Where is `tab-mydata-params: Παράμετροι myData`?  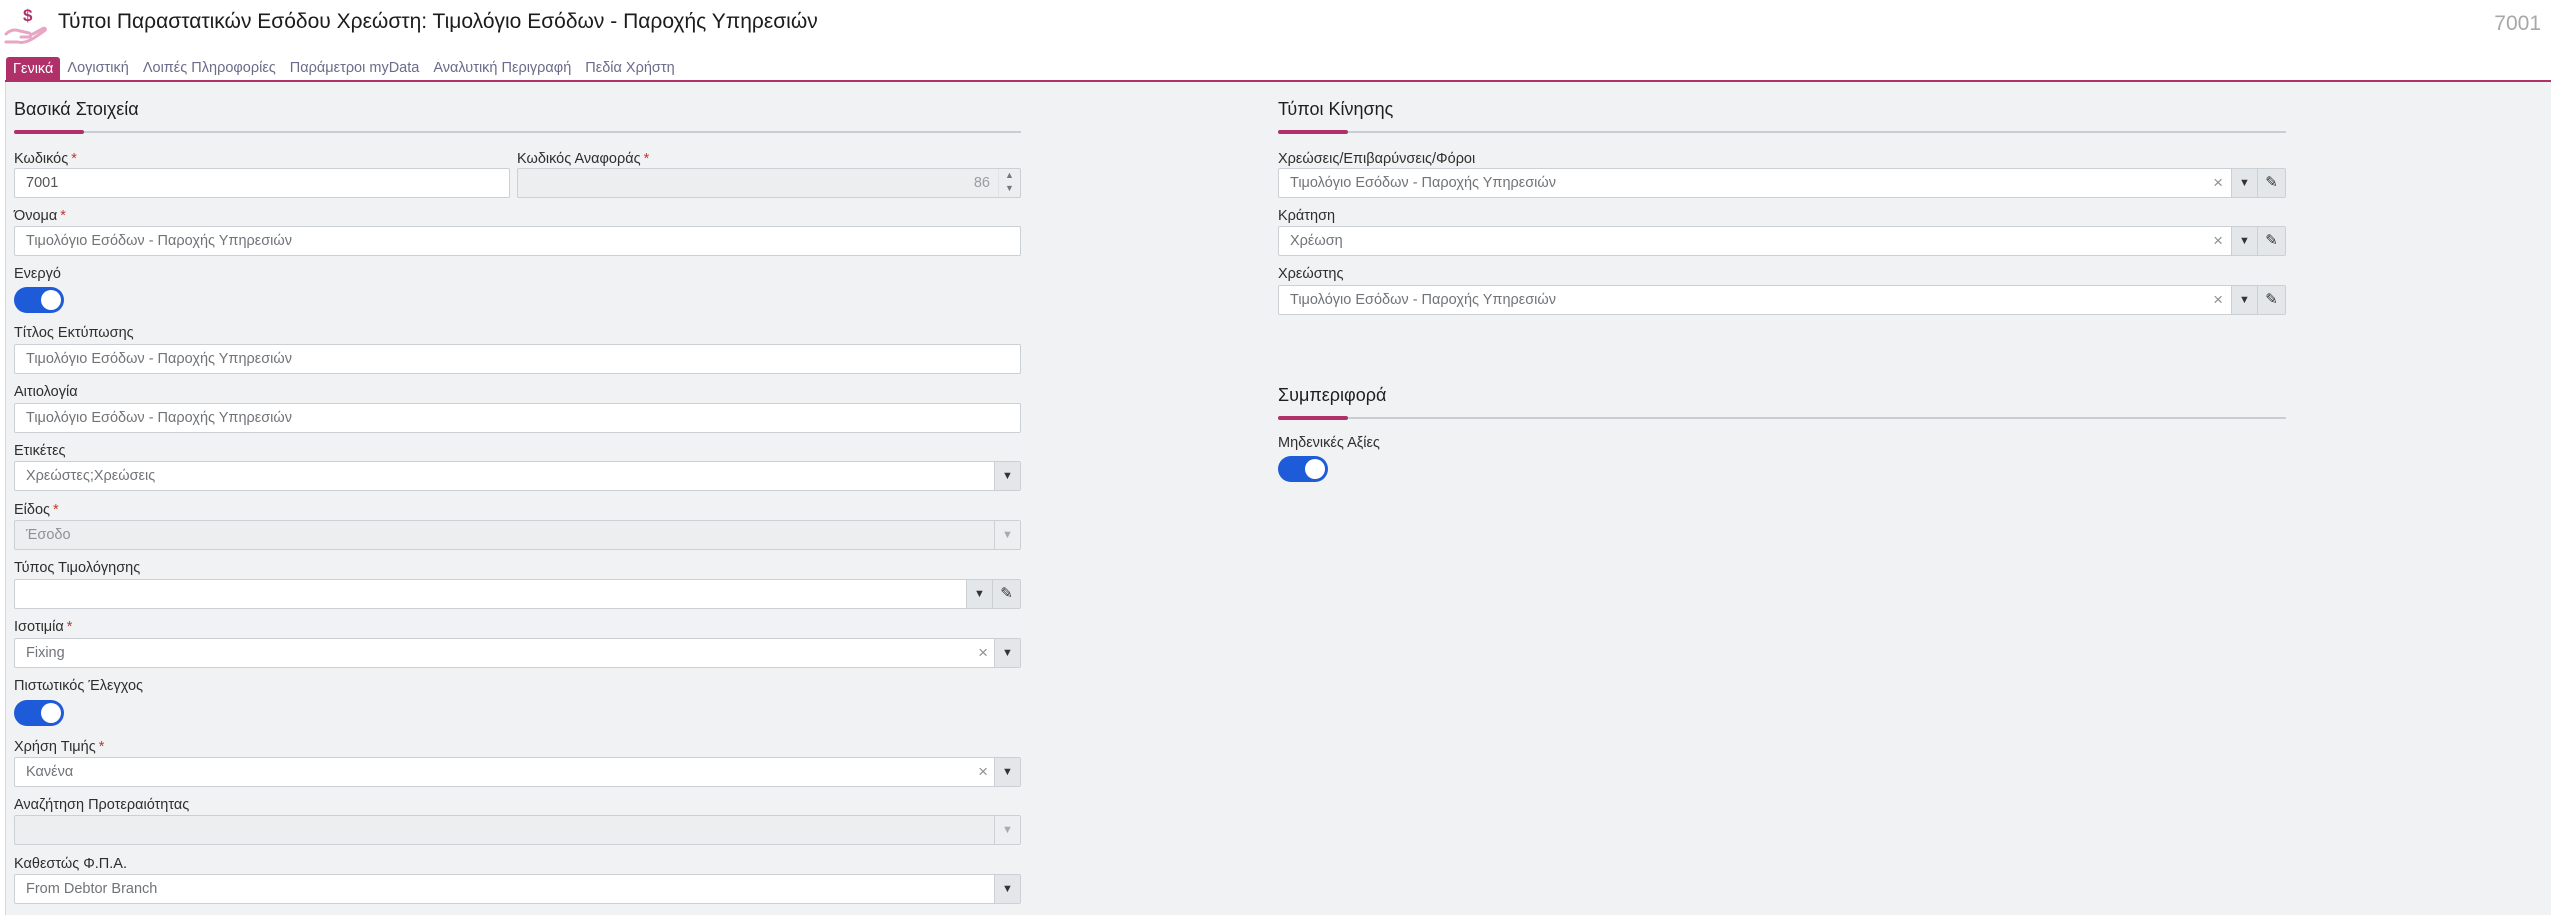
tab-mydata-params: Παράμετροι myData is located at coordinates (355, 69).